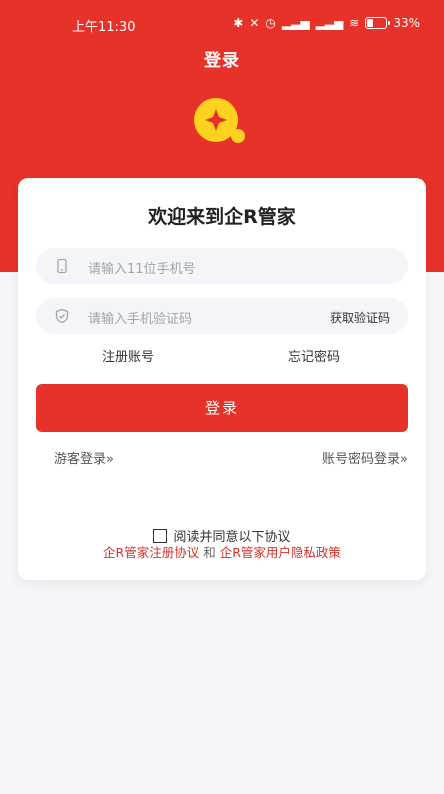 This screenshot has width=444, height=794. Describe the element at coordinates (62, 316) in the screenshot. I see `shield-icon` at that location.